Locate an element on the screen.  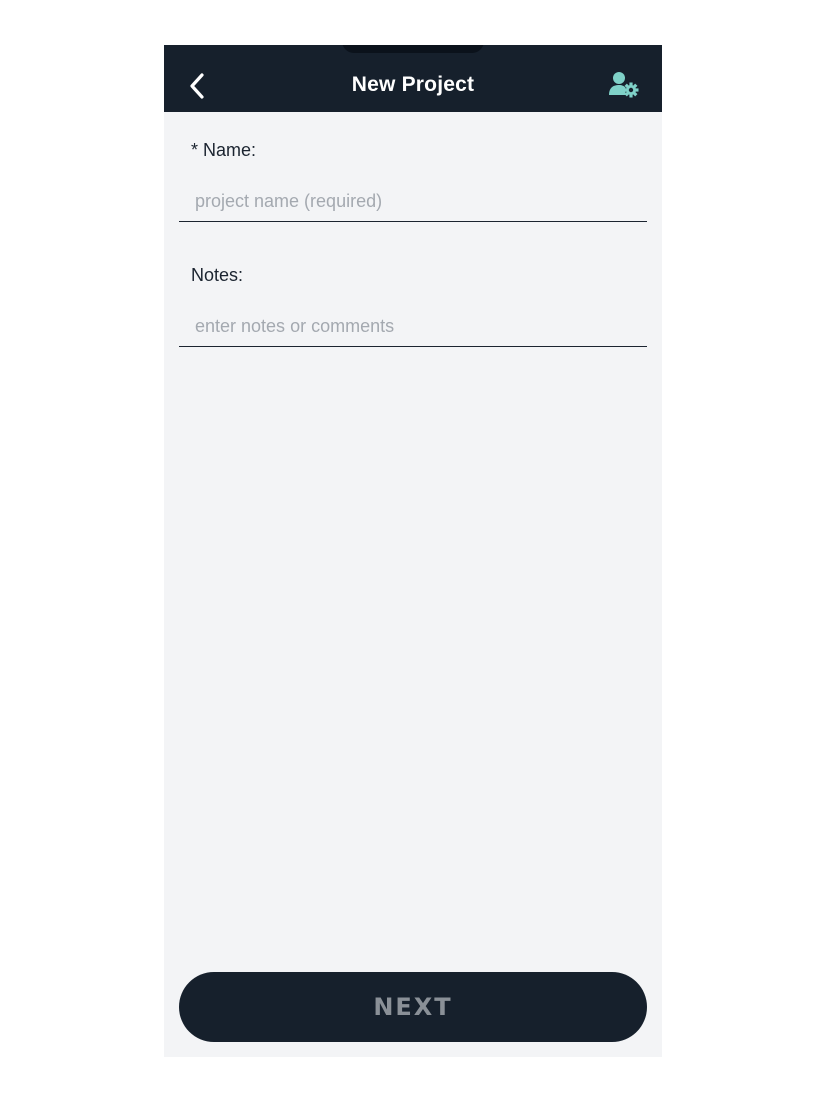
notes-input is located at coordinates (413, 327).